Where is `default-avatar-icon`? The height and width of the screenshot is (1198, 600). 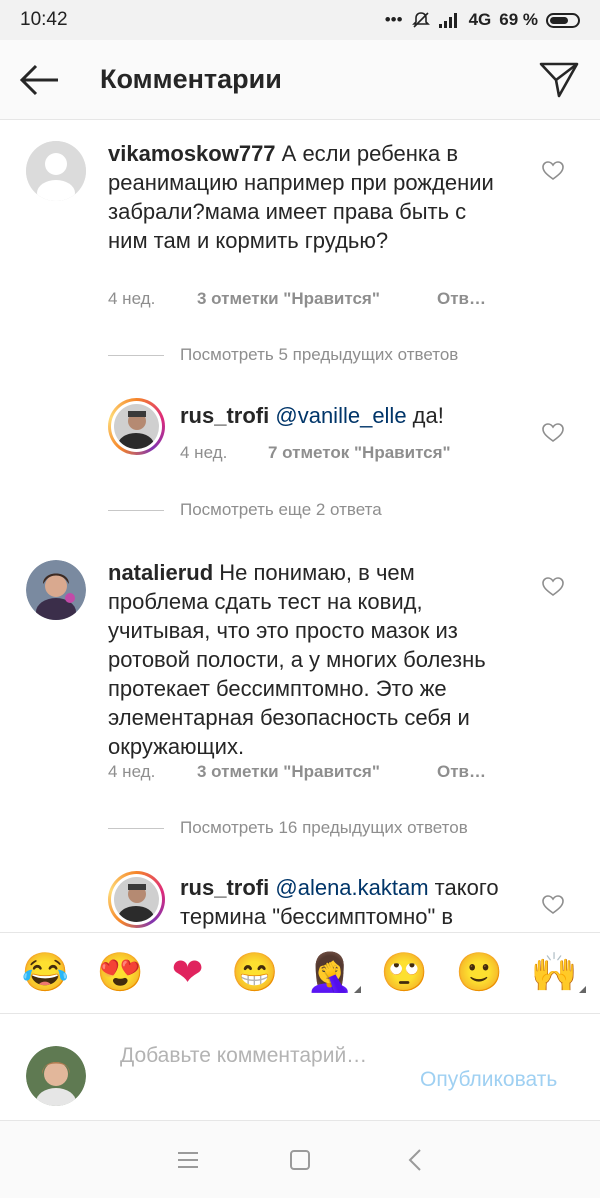
default-avatar-icon is located at coordinates (56, 171).